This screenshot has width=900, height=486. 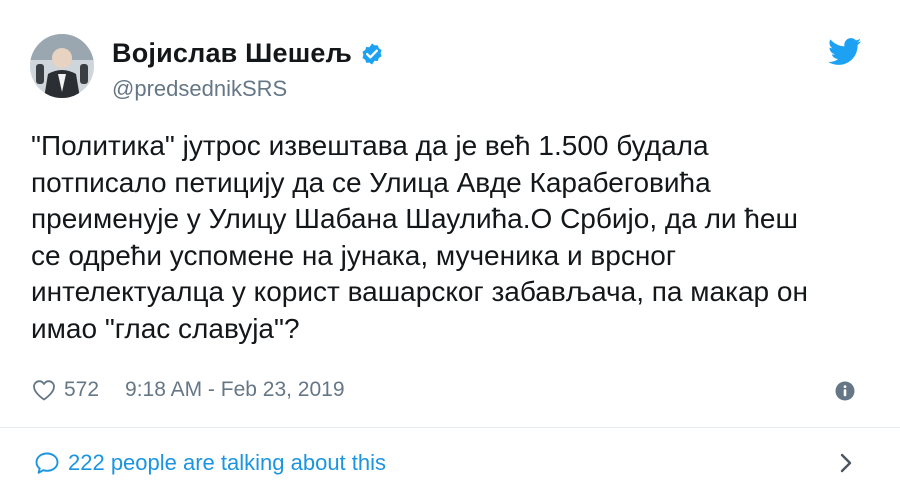 I want to click on author-display-name: Војислав Шешељ, so click(x=232, y=53).